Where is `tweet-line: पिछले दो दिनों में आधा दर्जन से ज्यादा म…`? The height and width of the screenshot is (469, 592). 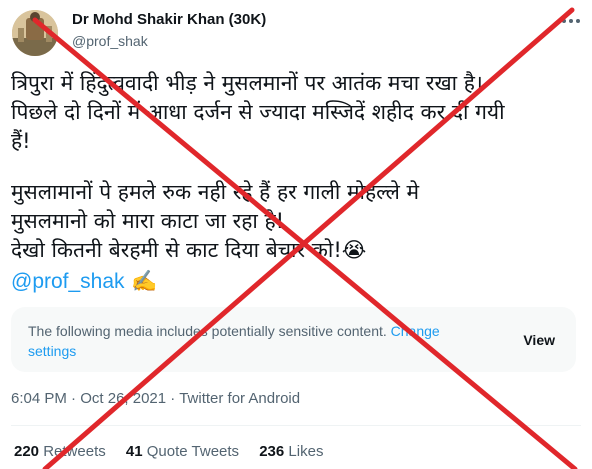 tweet-line: पिछले दो दिनों में आधा दर्जन से ज्यादा म… is located at coordinates (258, 112).